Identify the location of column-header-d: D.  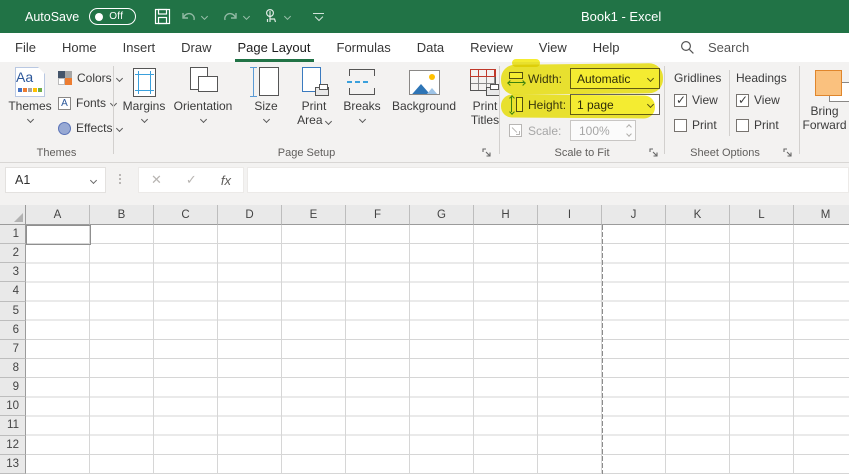
(250, 215).